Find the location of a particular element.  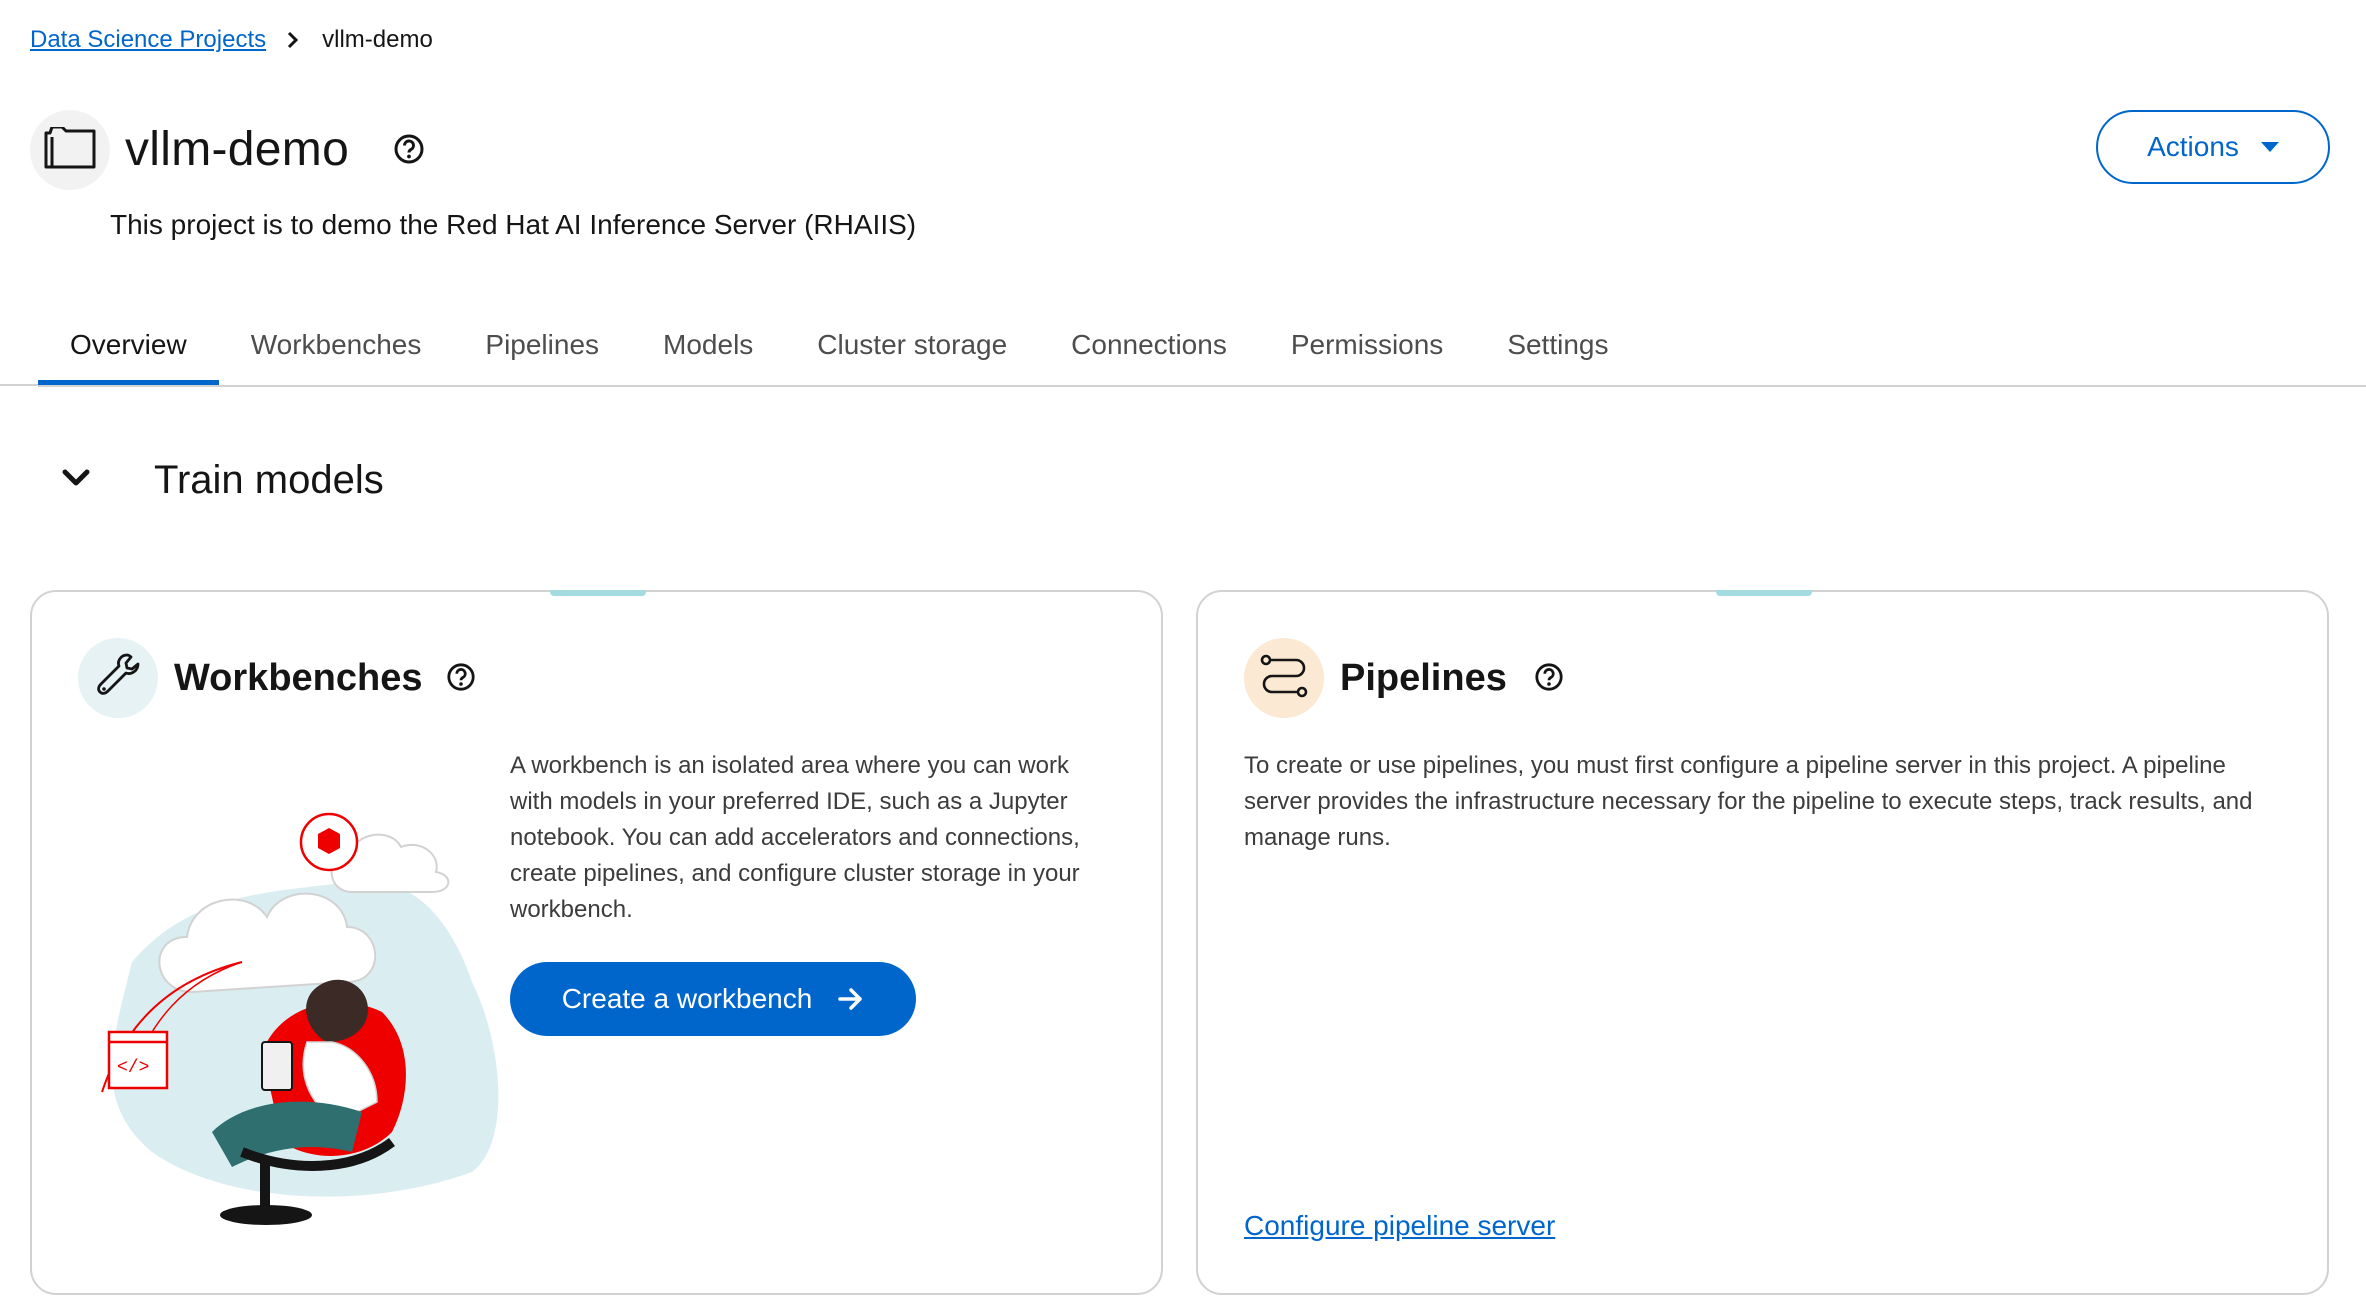

chevron-down-icon is located at coordinates (76, 480).